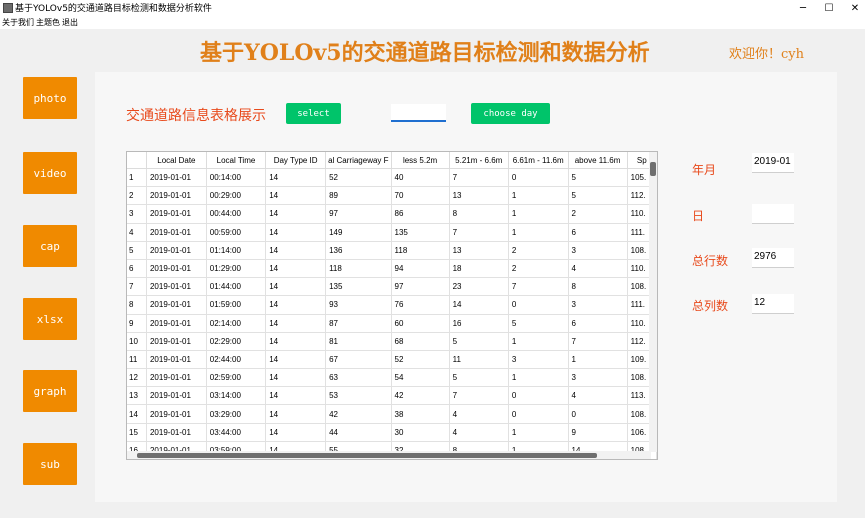  I want to click on cap-button: cap, so click(50, 246).